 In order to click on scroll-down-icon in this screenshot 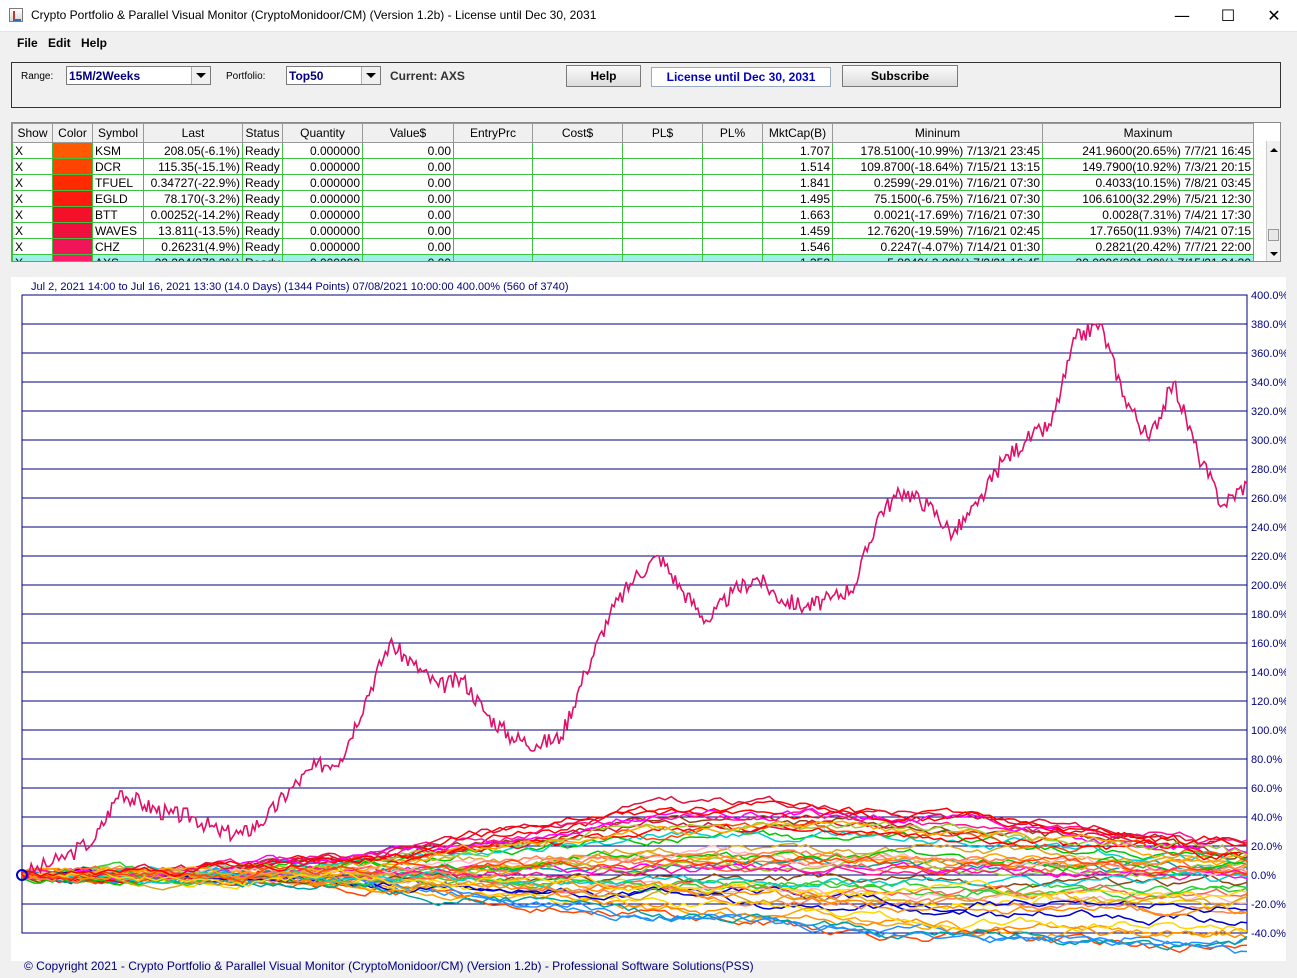, I will do `click(1273, 254)`.